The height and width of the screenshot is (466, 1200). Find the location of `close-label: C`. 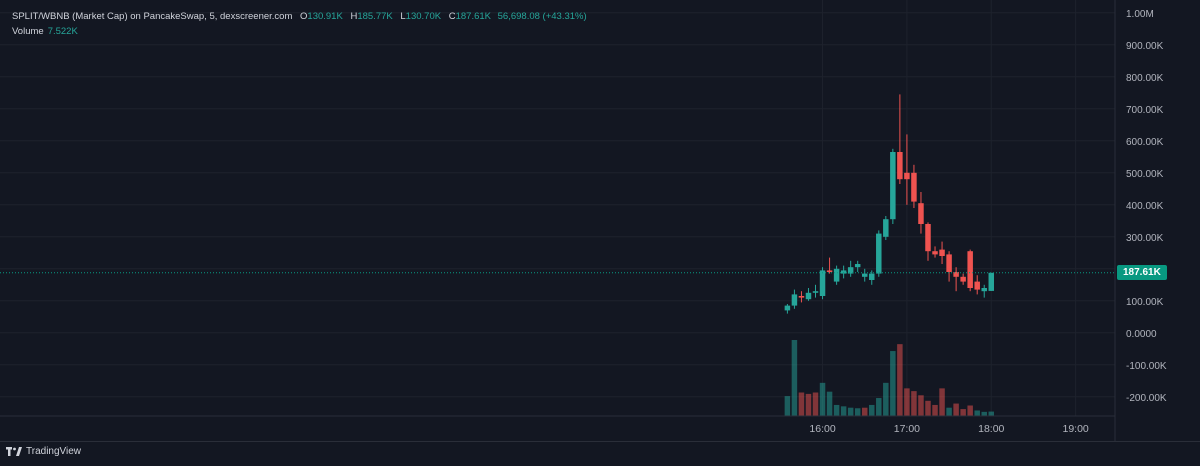

close-label: C is located at coordinates (452, 16).